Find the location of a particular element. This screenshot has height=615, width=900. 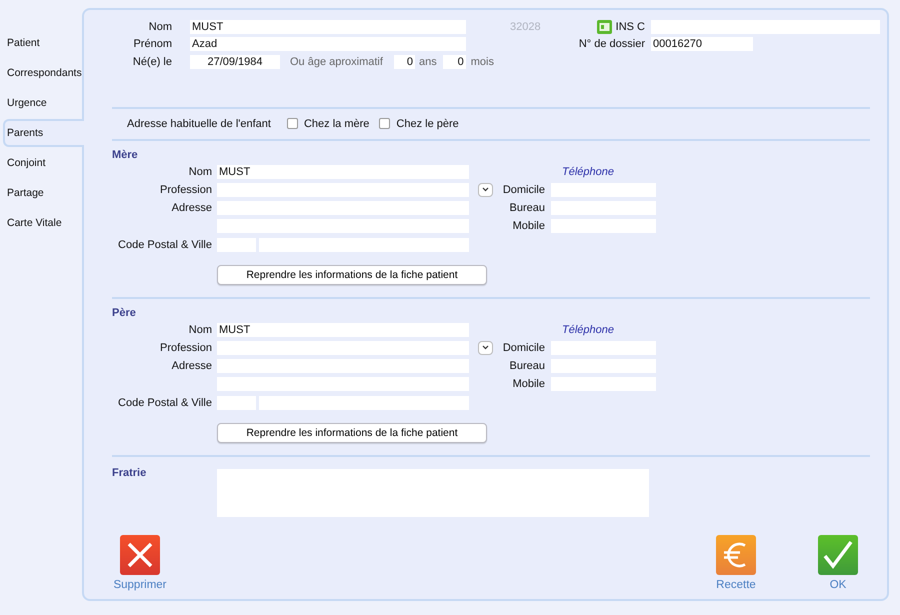

ok-button: OK is located at coordinates (838, 562).